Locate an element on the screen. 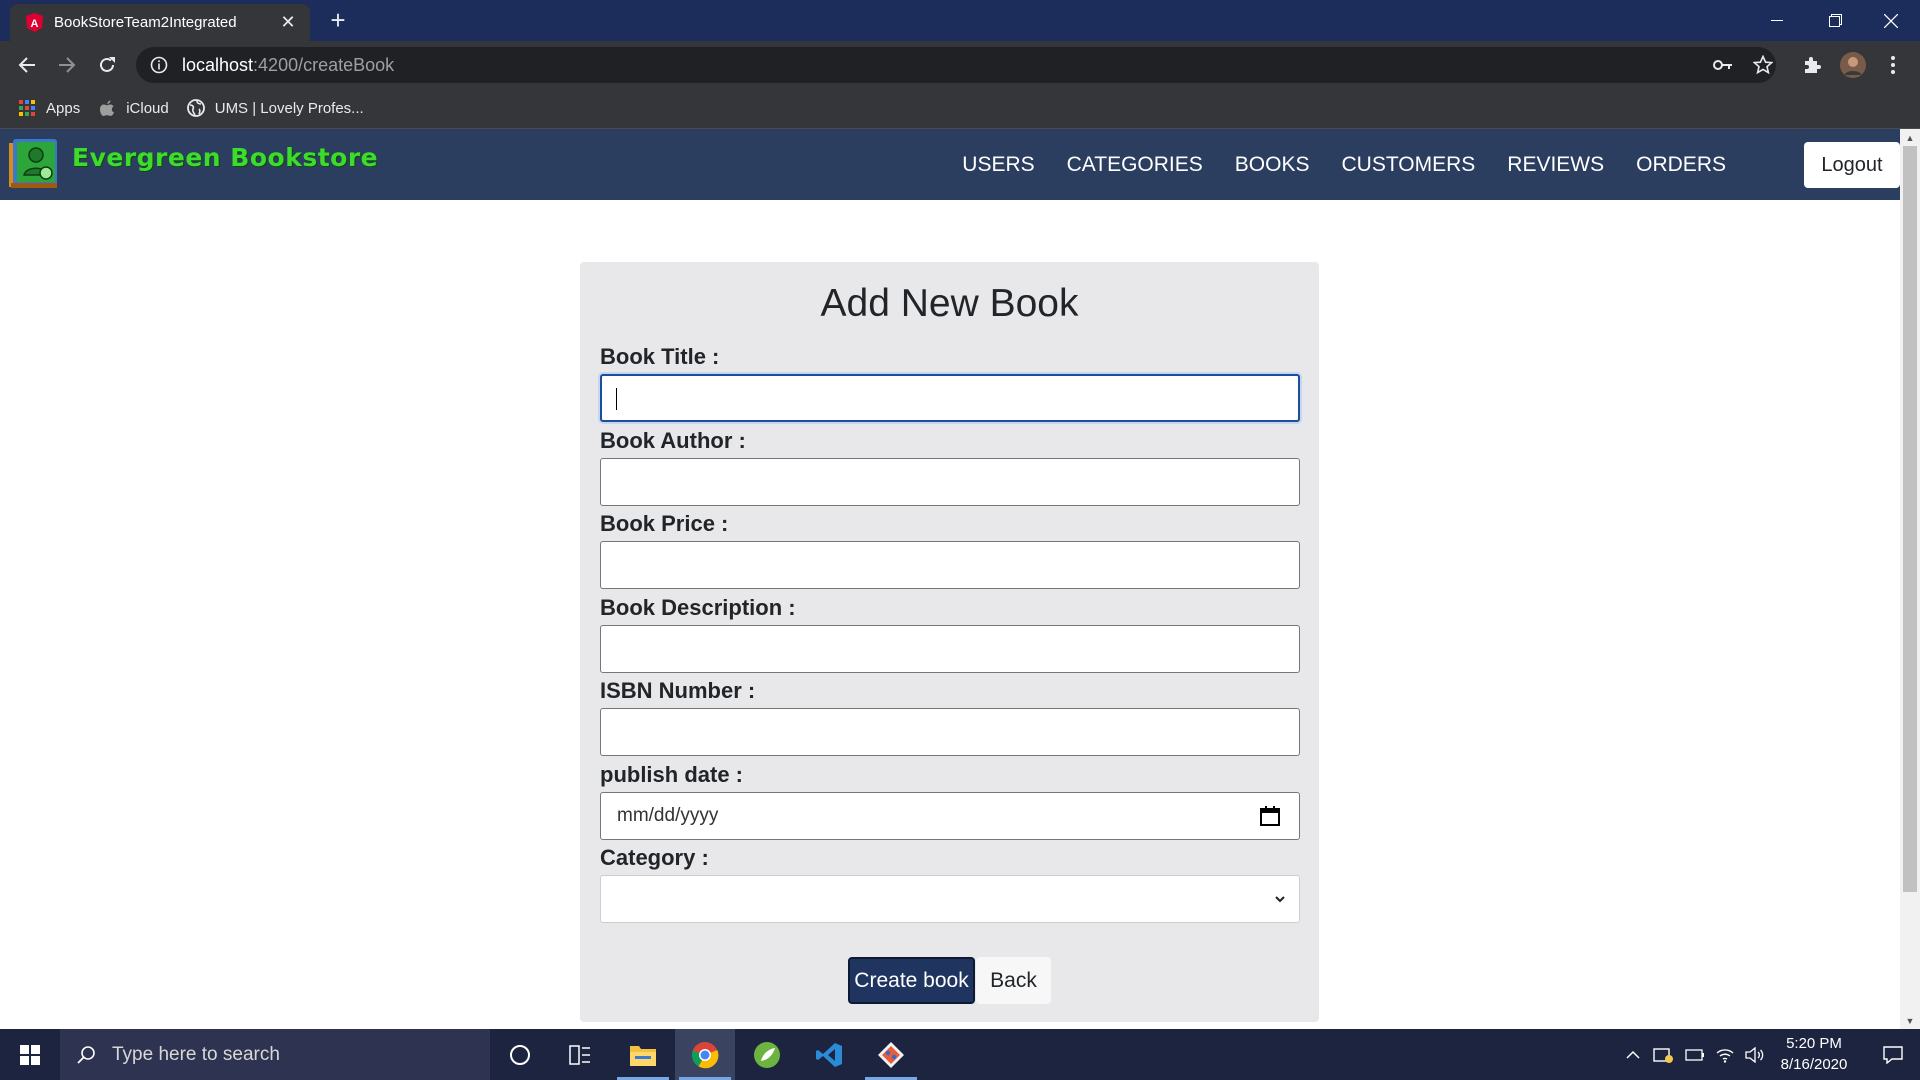 The height and width of the screenshot is (1080, 1920). extensions-icon is located at coordinates (1812, 65).